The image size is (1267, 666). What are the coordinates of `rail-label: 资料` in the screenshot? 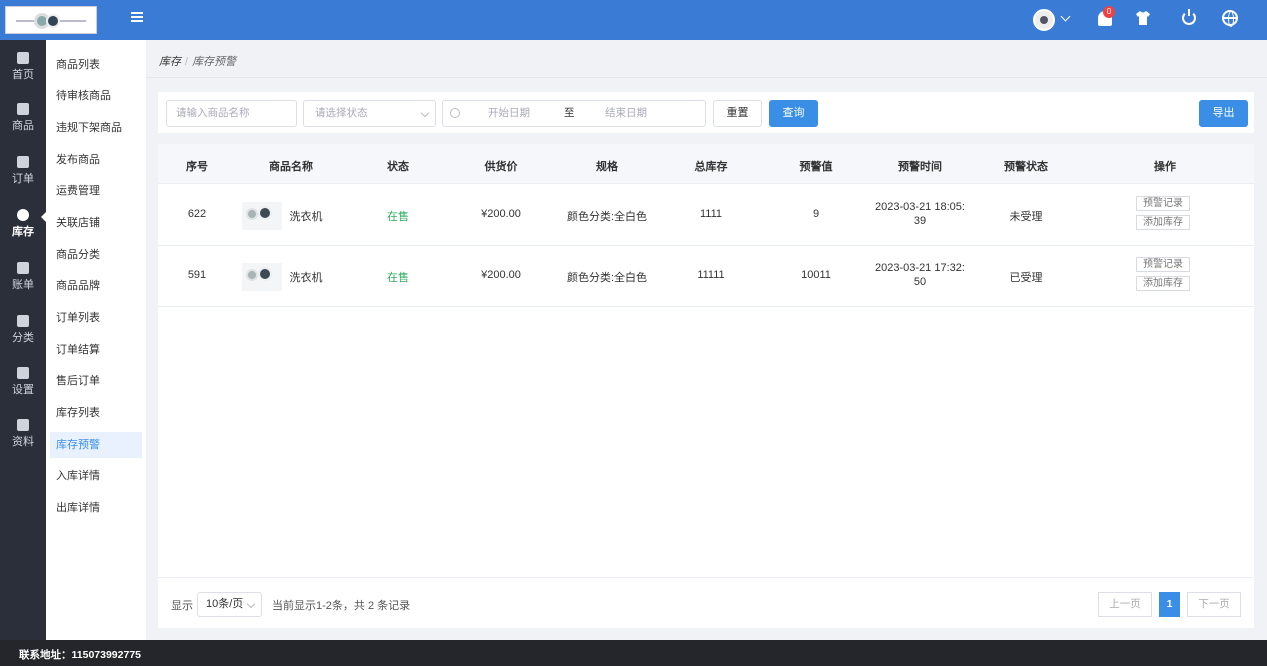 It's located at (23, 442).